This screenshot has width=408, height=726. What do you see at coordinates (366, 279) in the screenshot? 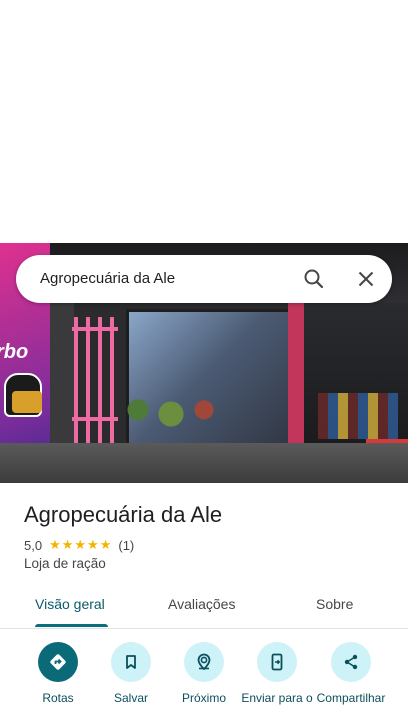
I see `close-icon` at bounding box center [366, 279].